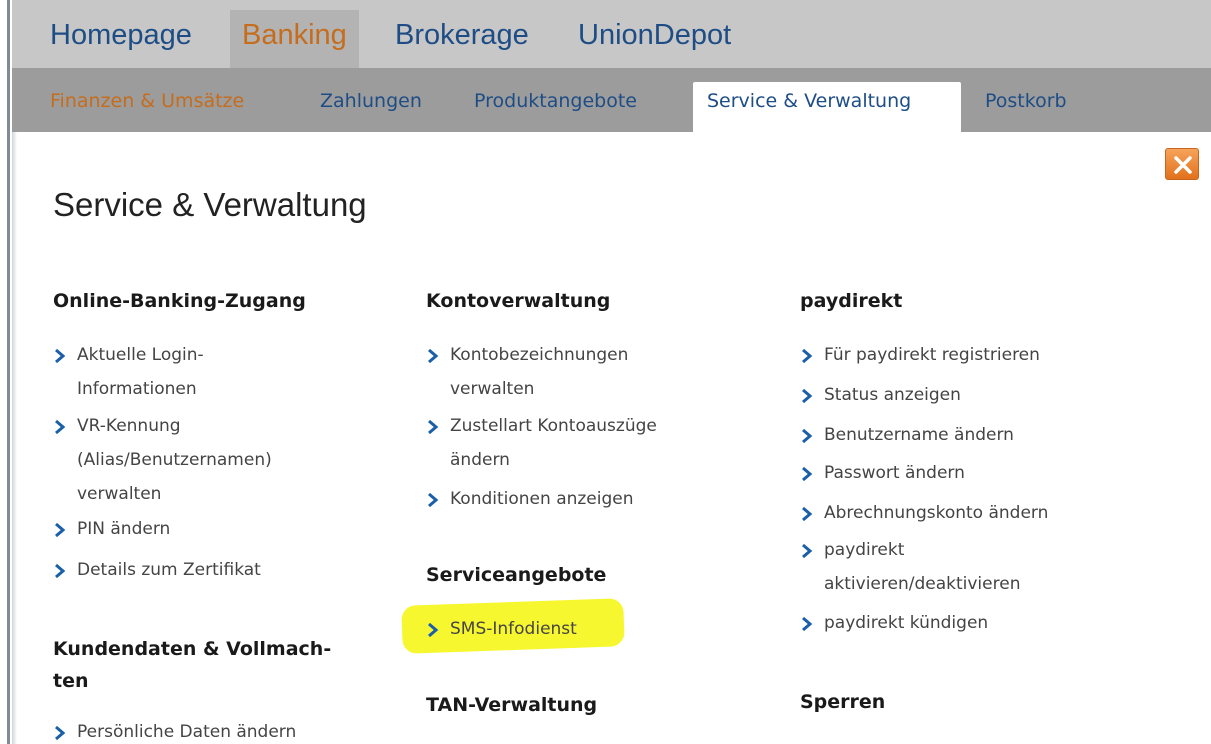  I want to click on link-details-zertifikat: Details zum Zertifikat, so click(157, 570).